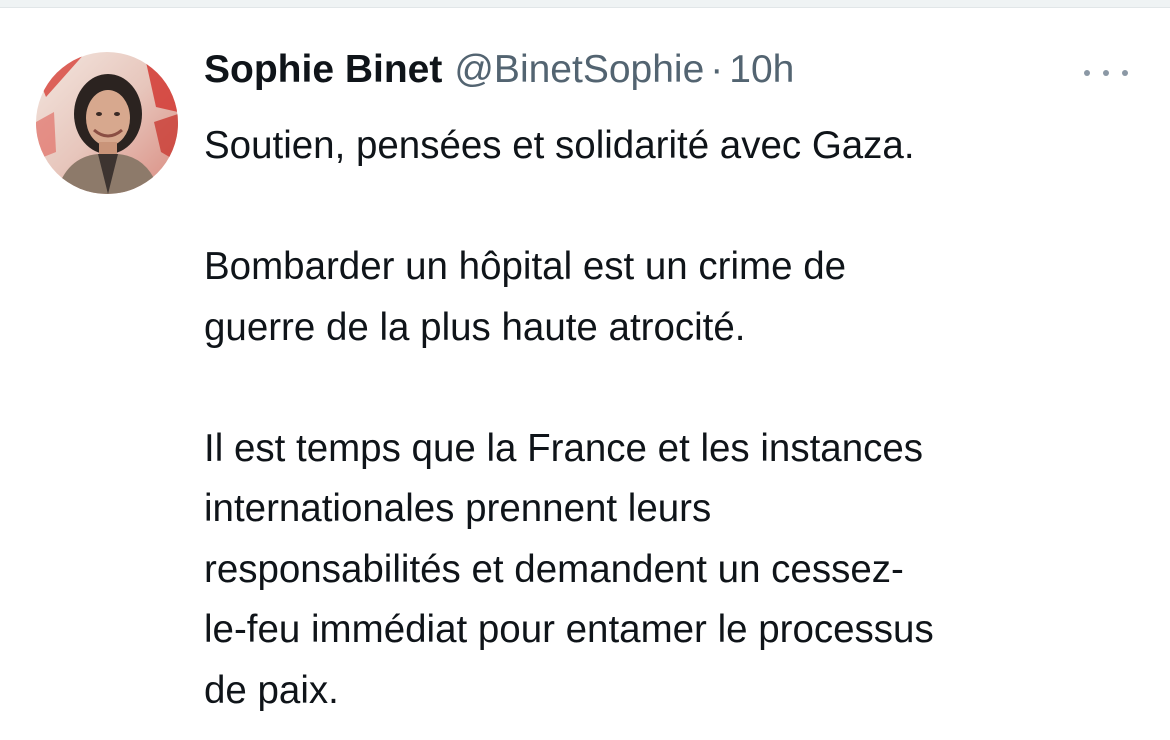  What do you see at coordinates (475, 327) in the screenshot?
I see `tweet-line: guerre de la plus haute atrocité.` at bounding box center [475, 327].